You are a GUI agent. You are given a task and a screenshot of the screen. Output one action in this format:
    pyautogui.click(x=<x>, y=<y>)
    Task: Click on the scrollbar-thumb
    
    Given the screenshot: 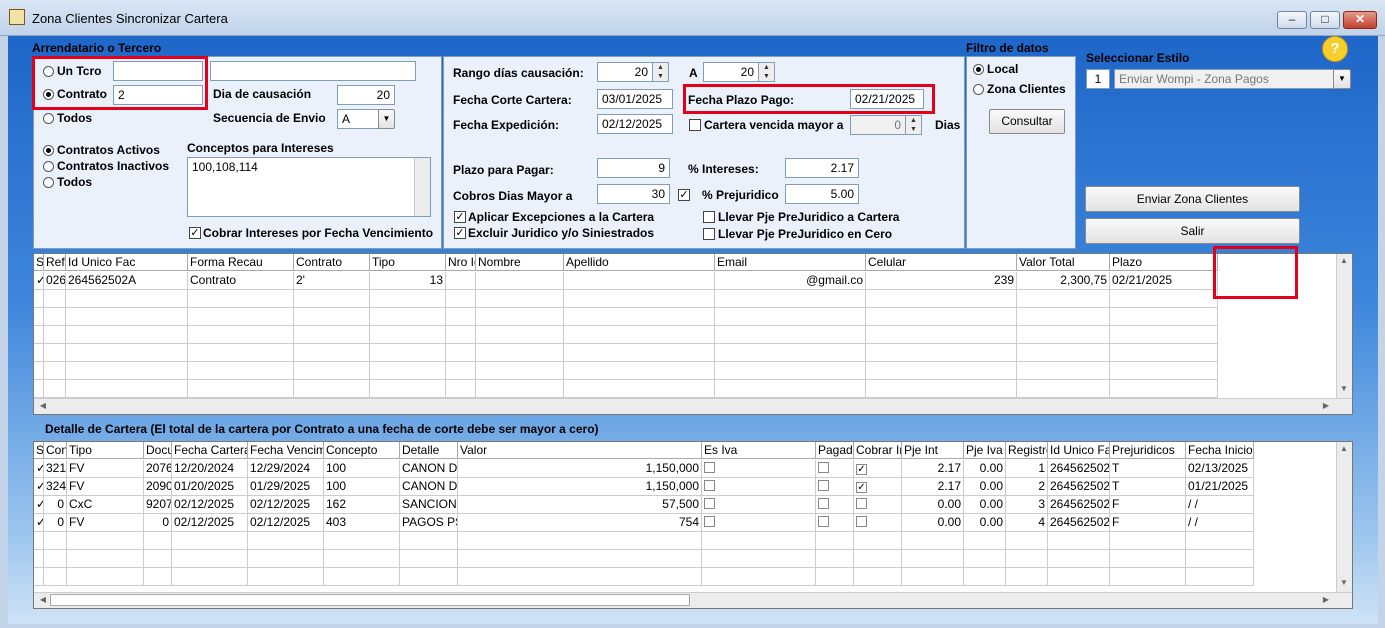 What is the action you would take?
    pyautogui.click(x=370, y=600)
    